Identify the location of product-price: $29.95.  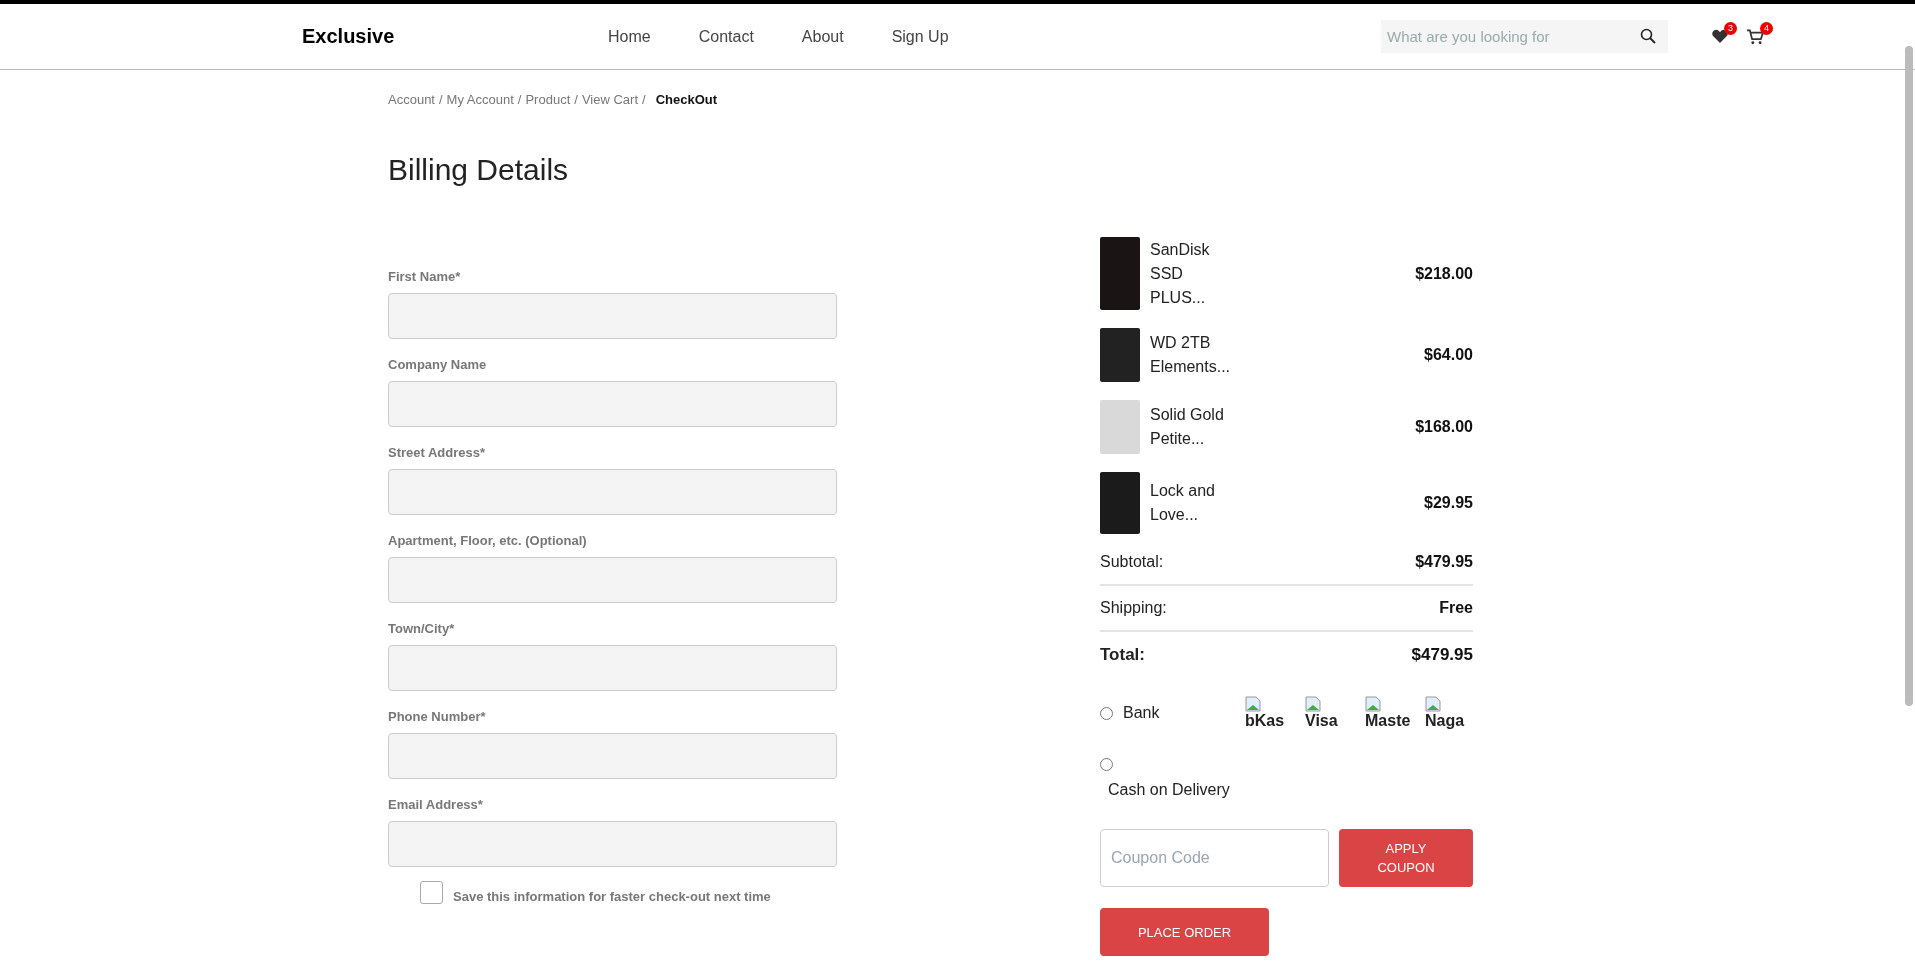
(1448, 503).